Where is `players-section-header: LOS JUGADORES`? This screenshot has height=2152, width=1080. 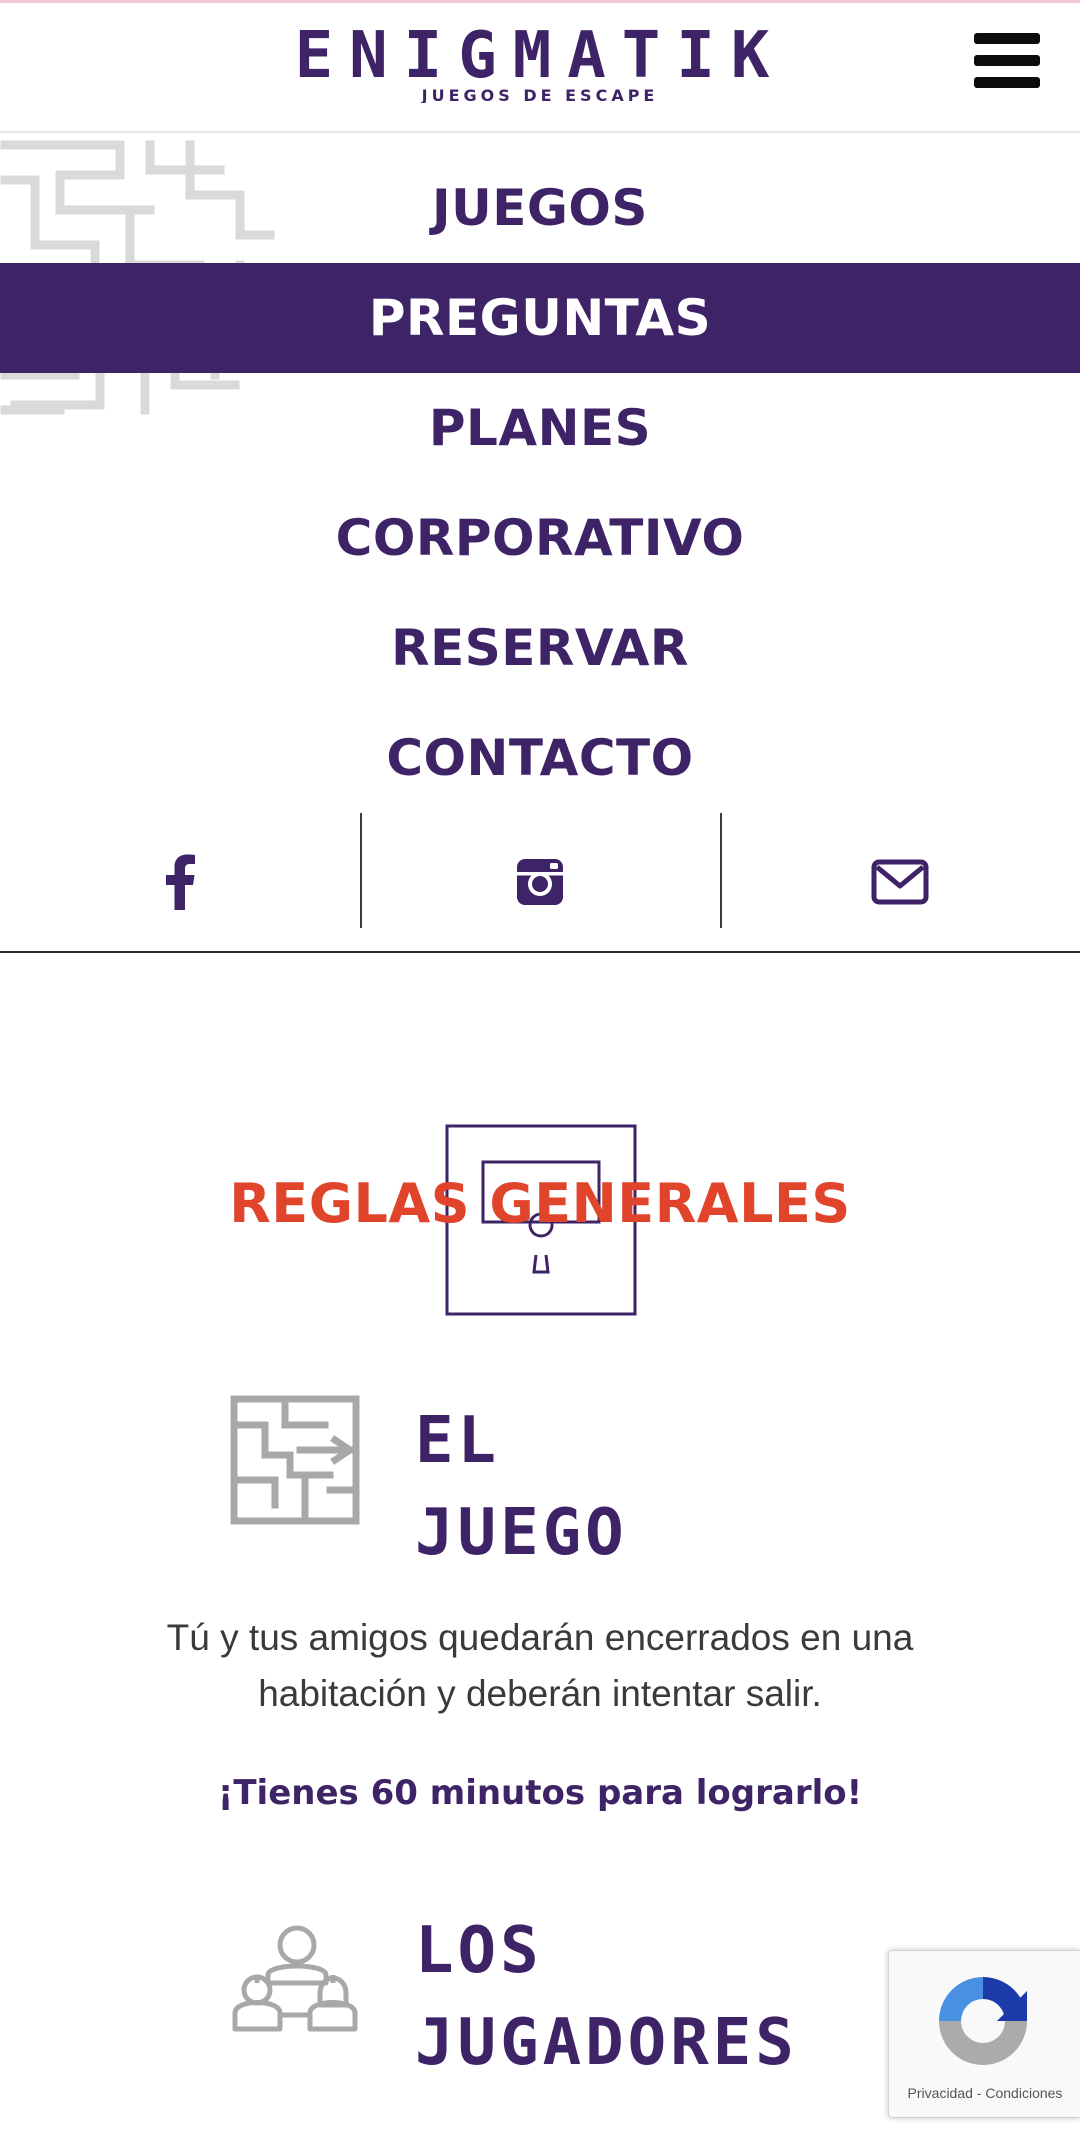 players-section-header: LOS JUGADORES is located at coordinates (580, 1995).